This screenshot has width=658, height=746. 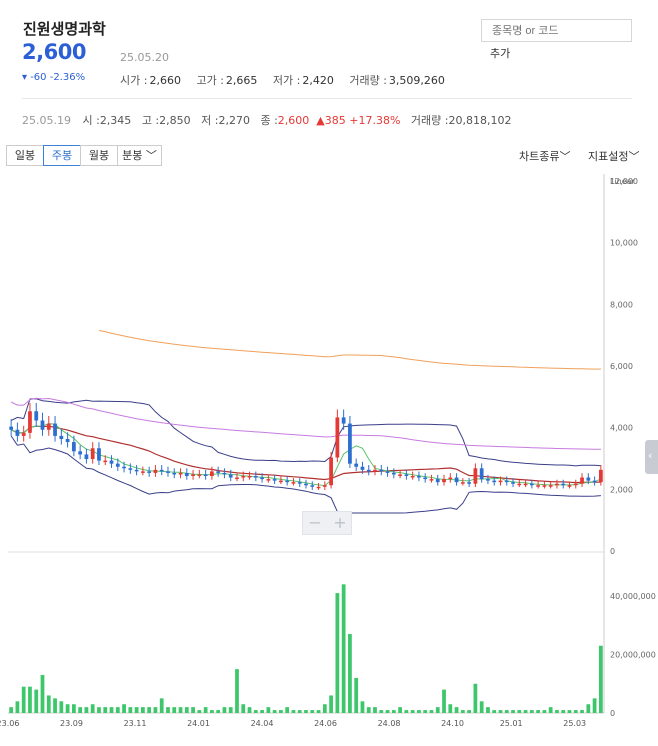 I want to click on tab-weekly: 주봉, so click(x=62, y=155).